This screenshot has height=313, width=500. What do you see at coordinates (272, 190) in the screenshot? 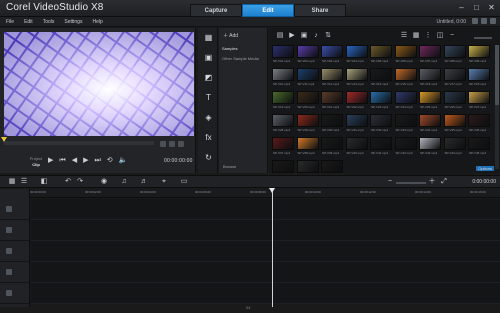
I see `timeline-playhead-handle` at bounding box center [272, 190].